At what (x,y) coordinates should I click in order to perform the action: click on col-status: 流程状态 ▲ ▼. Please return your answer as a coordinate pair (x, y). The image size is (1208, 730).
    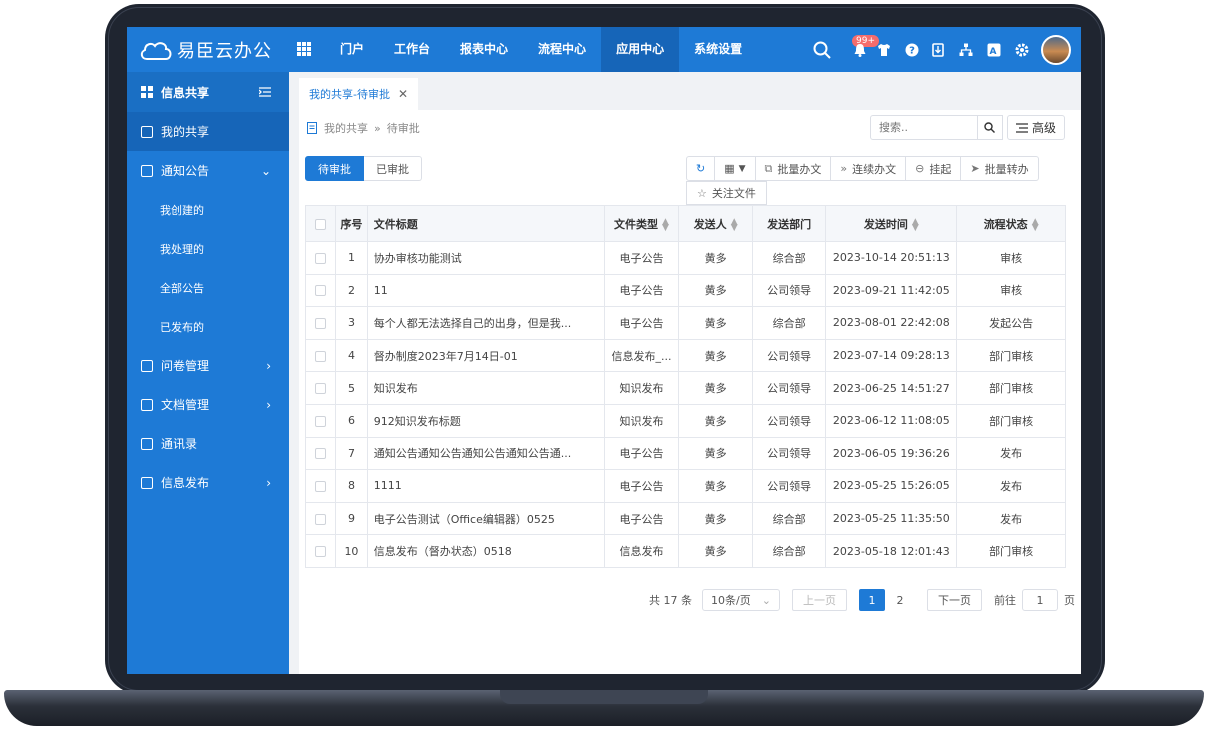
    Looking at the image, I should click on (1011, 223).